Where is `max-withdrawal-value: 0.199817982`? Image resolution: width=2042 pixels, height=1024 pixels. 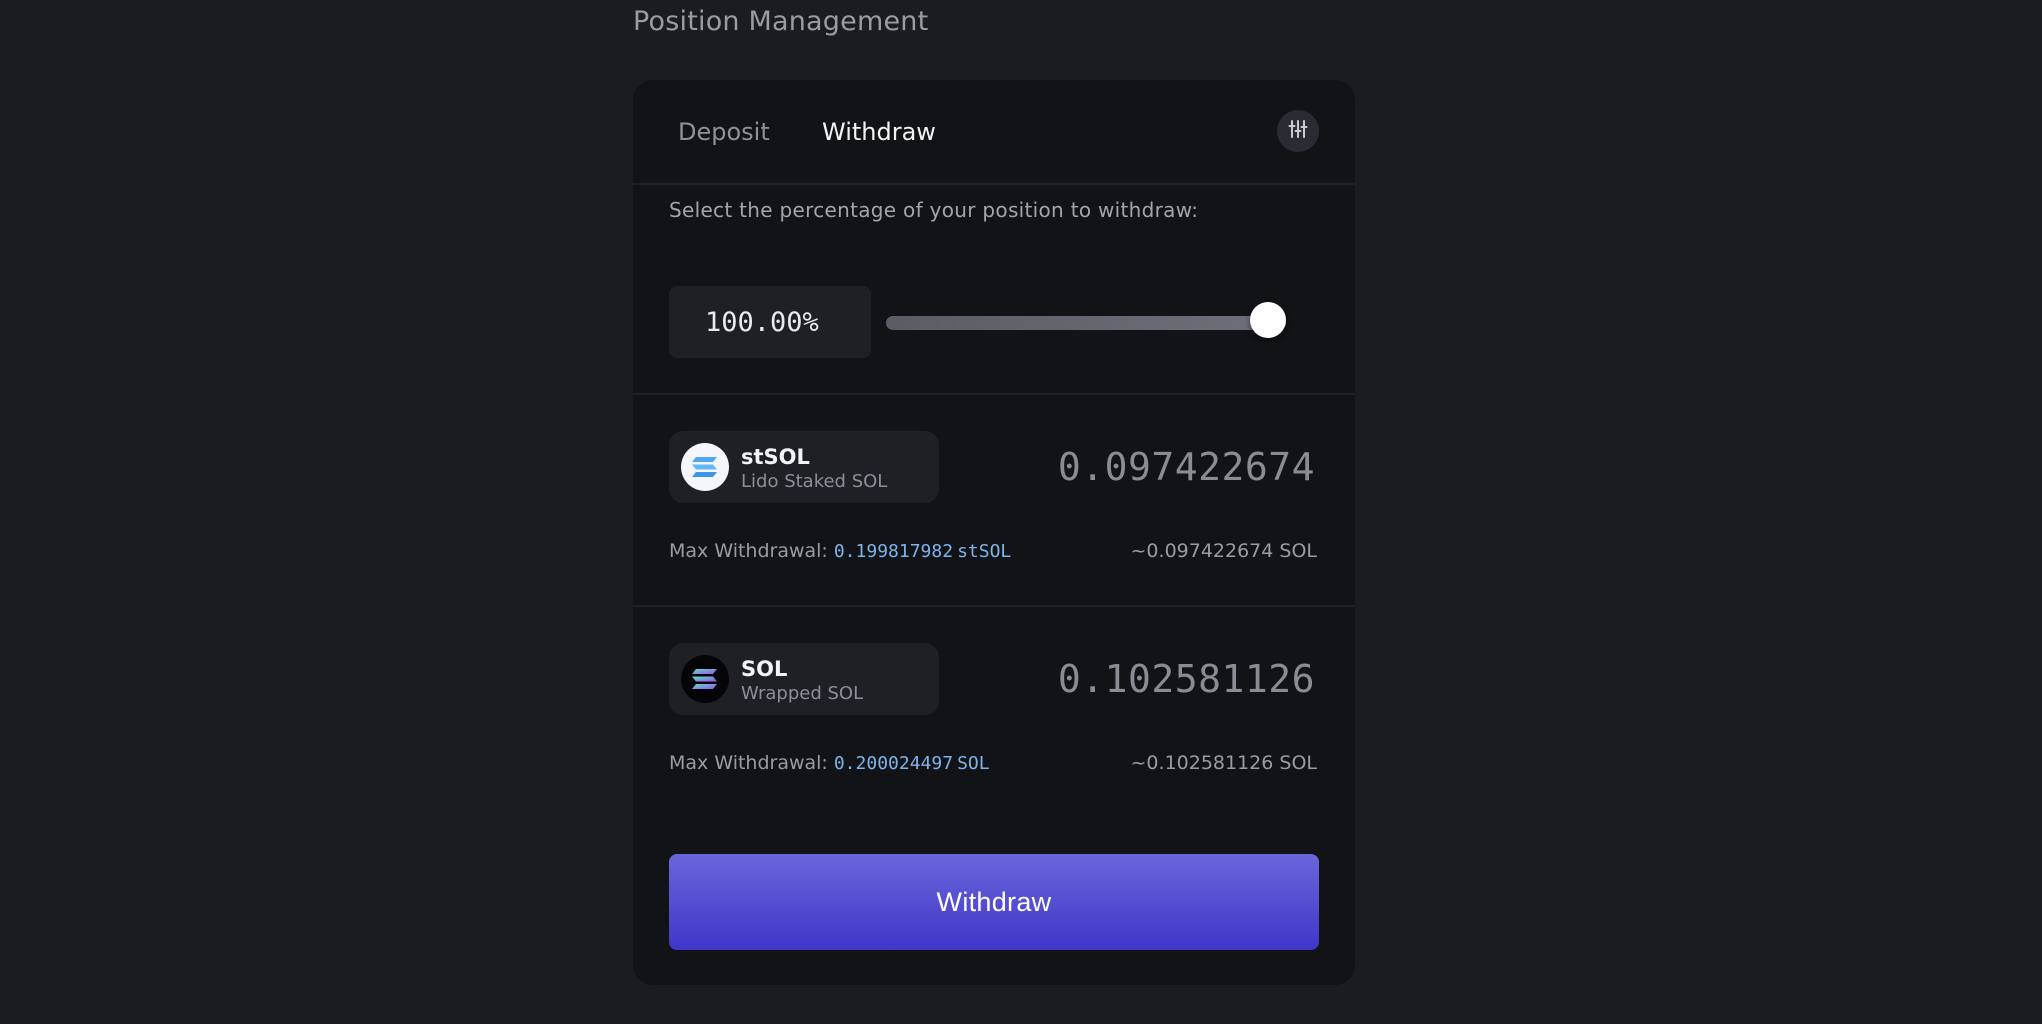 max-withdrawal-value: 0.199817982 is located at coordinates (893, 551).